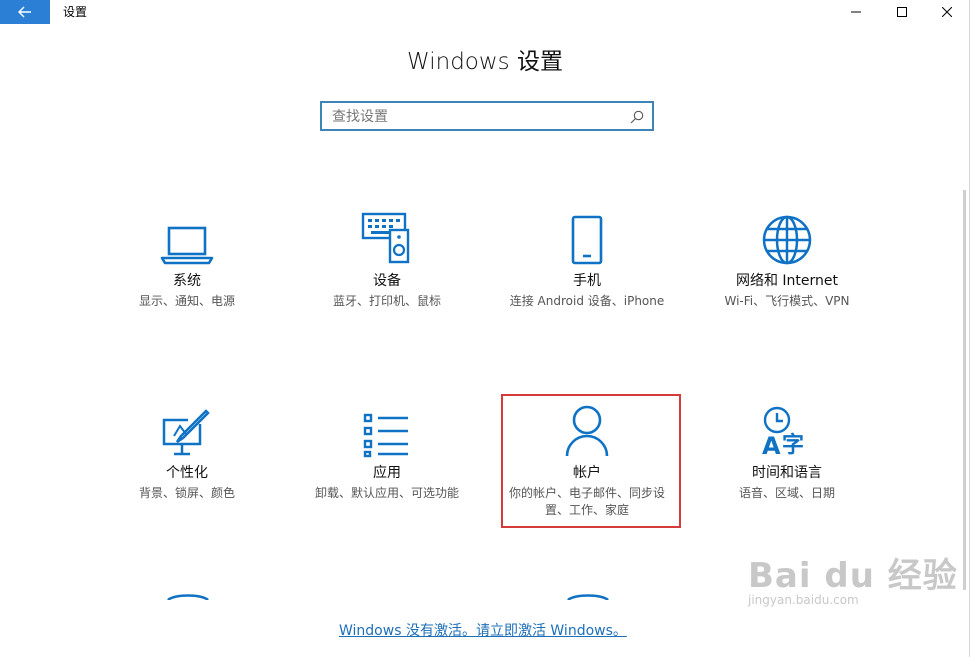 This screenshot has height=657, width=974. Describe the element at coordinates (787, 281) in the screenshot. I see `tile-name: 网络和 Internet` at that location.